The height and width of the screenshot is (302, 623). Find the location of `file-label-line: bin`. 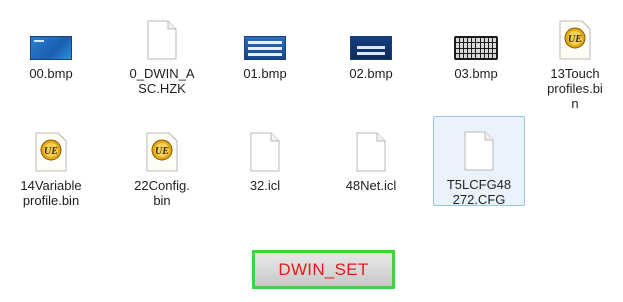

file-label-line: bin is located at coordinates (162, 200).